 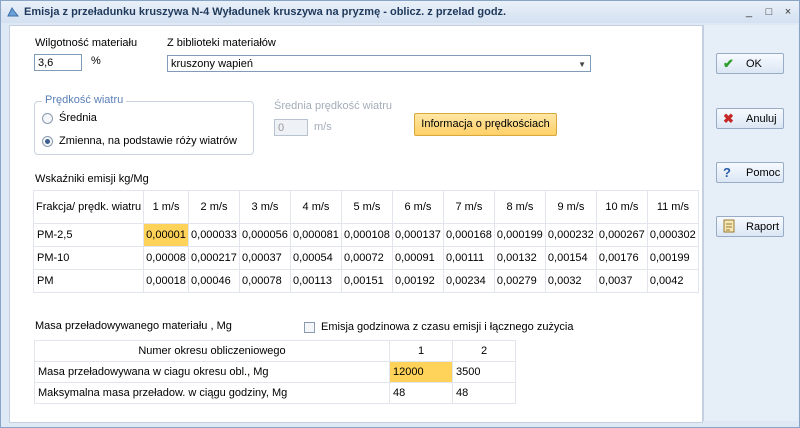 I want to click on minimize-icon: _, so click(x=749, y=12).